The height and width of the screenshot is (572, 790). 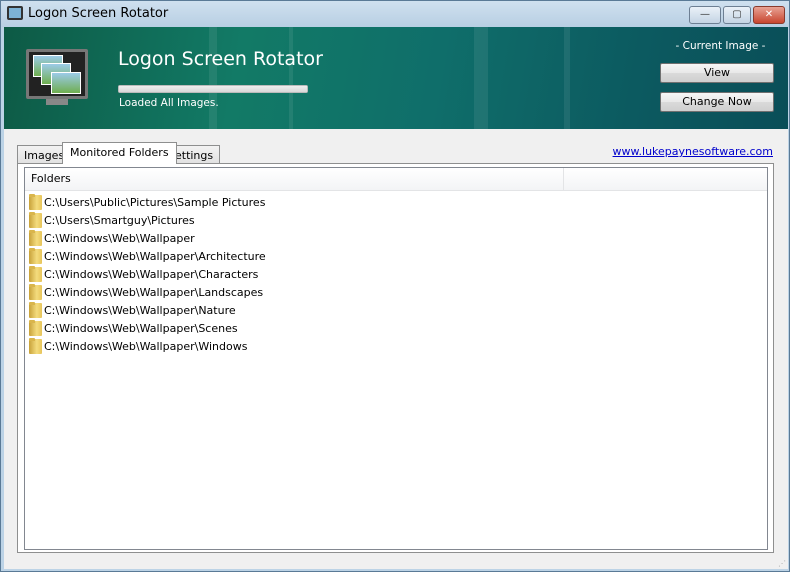 What do you see at coordinates (705, 15) in the screenshot?
I see `minimize-button: —` at bounding box center [705, 15].